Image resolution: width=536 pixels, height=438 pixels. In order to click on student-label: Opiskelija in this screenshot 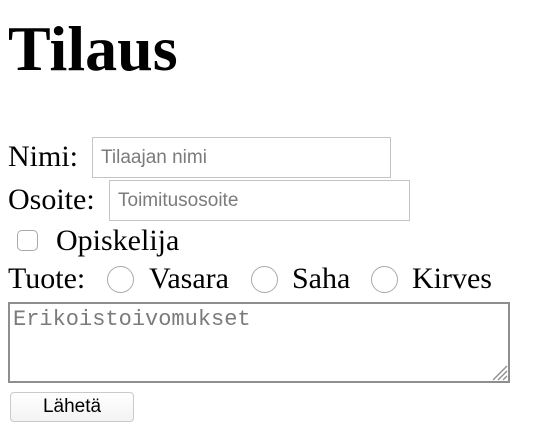, I will do `click(118, 240)`.